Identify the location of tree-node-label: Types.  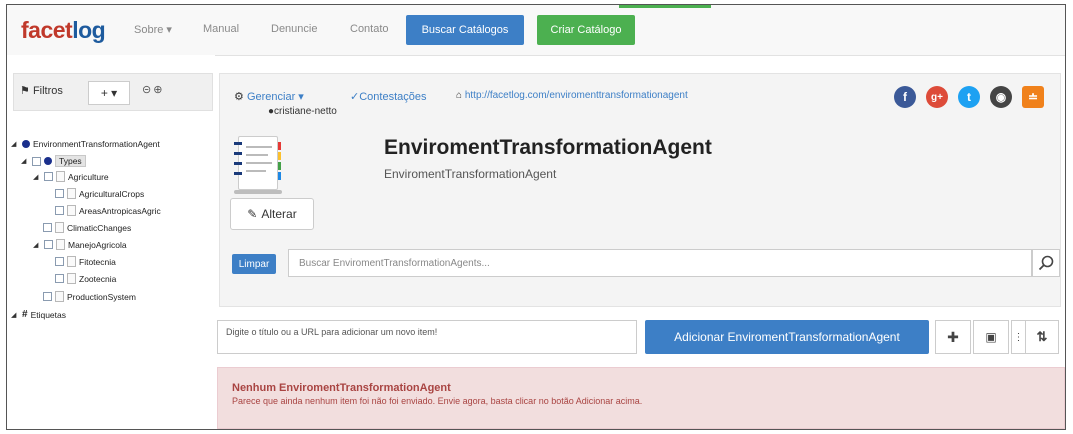
(70, 161).